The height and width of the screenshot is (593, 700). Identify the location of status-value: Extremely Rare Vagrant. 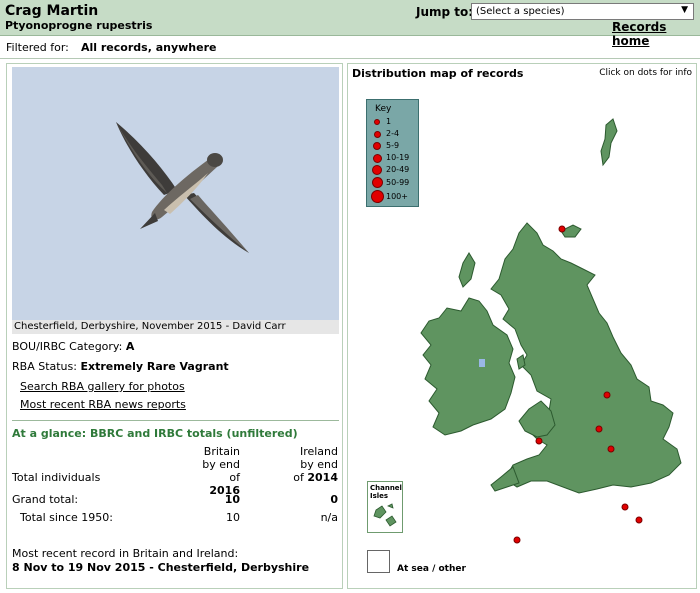
(154, 366).